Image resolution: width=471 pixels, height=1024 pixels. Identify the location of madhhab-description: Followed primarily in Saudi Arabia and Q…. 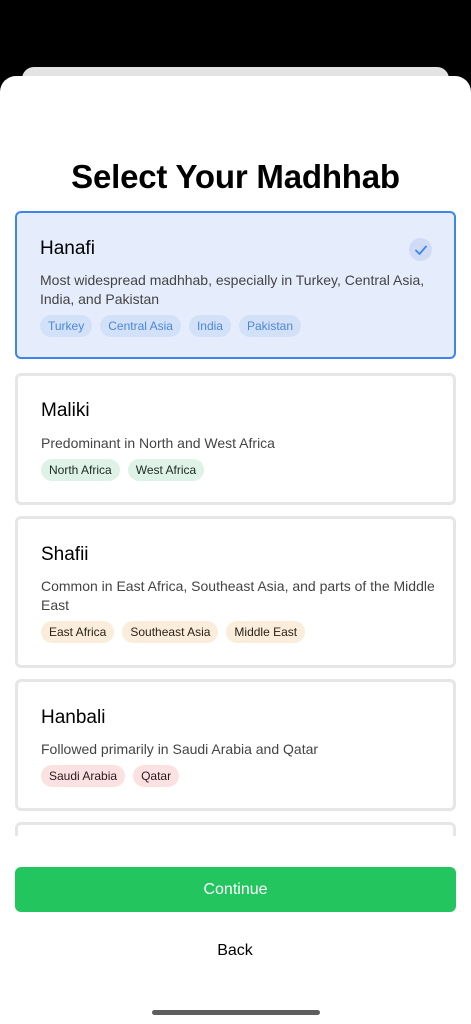
(180, 749).